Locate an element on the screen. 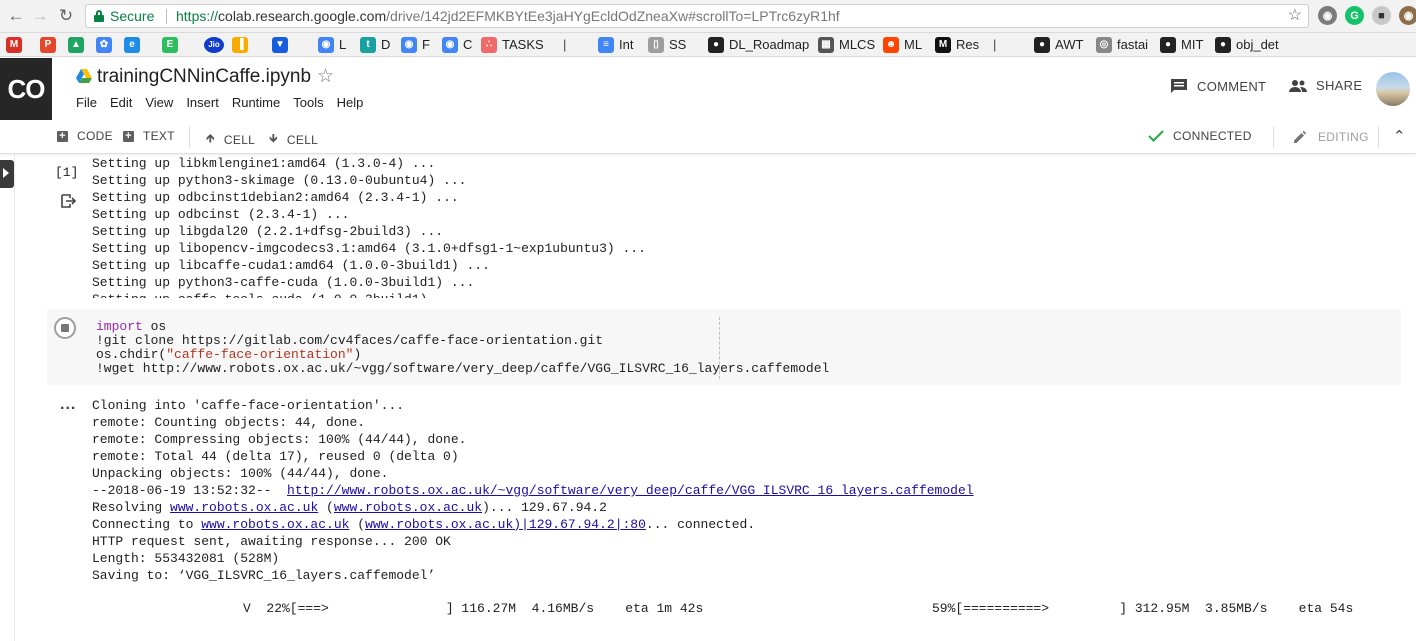 This screenshot has width=1416, height=641. bookmark-ml: ☻ ML is located at coordinates (902, 45).